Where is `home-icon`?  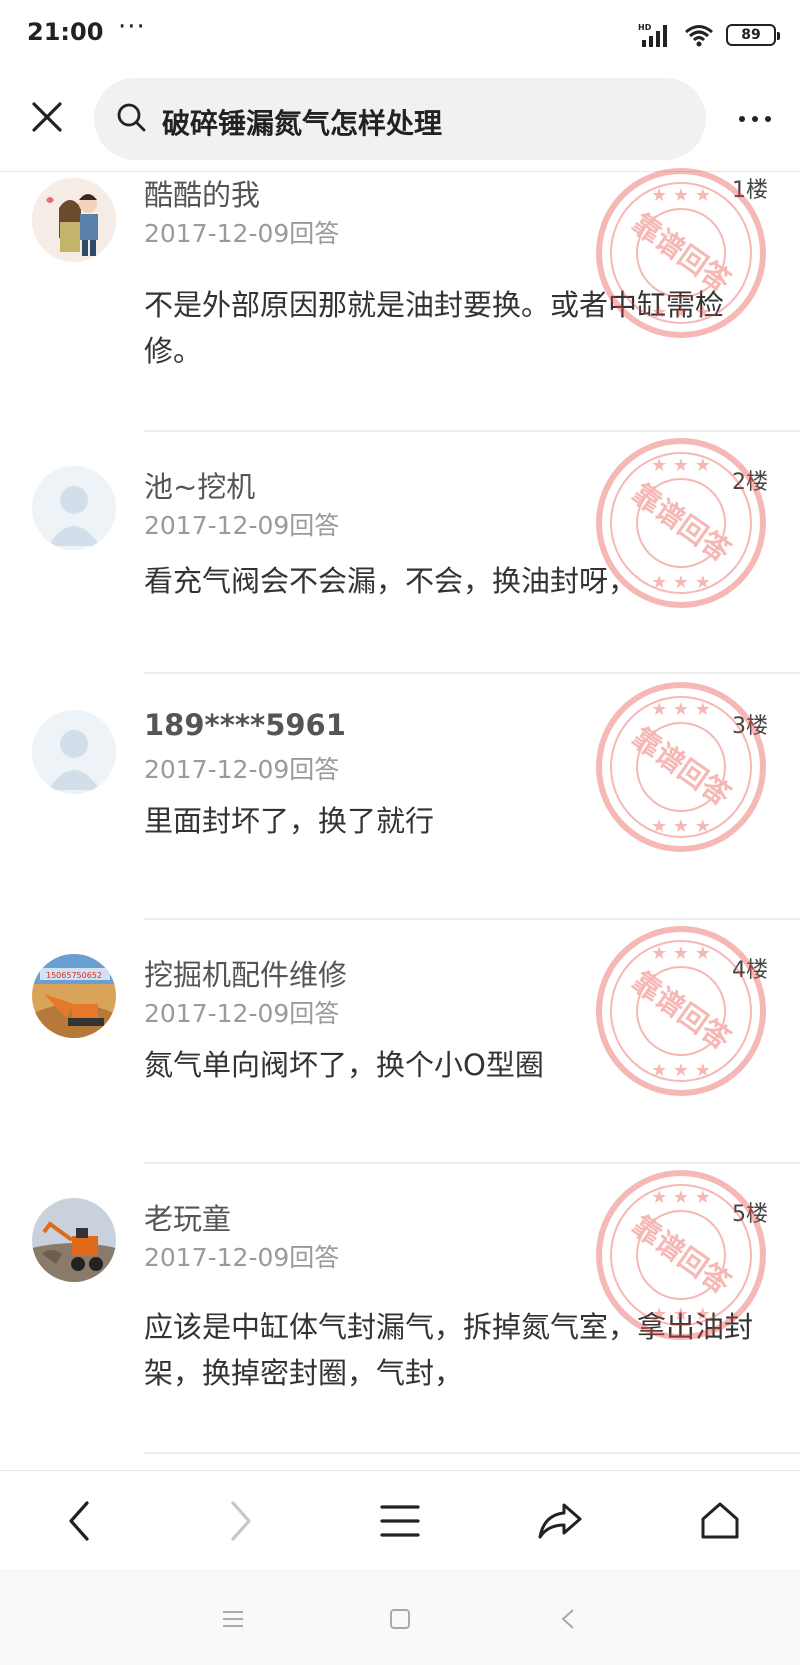
home-icon is located at coordinates (720, 1520).